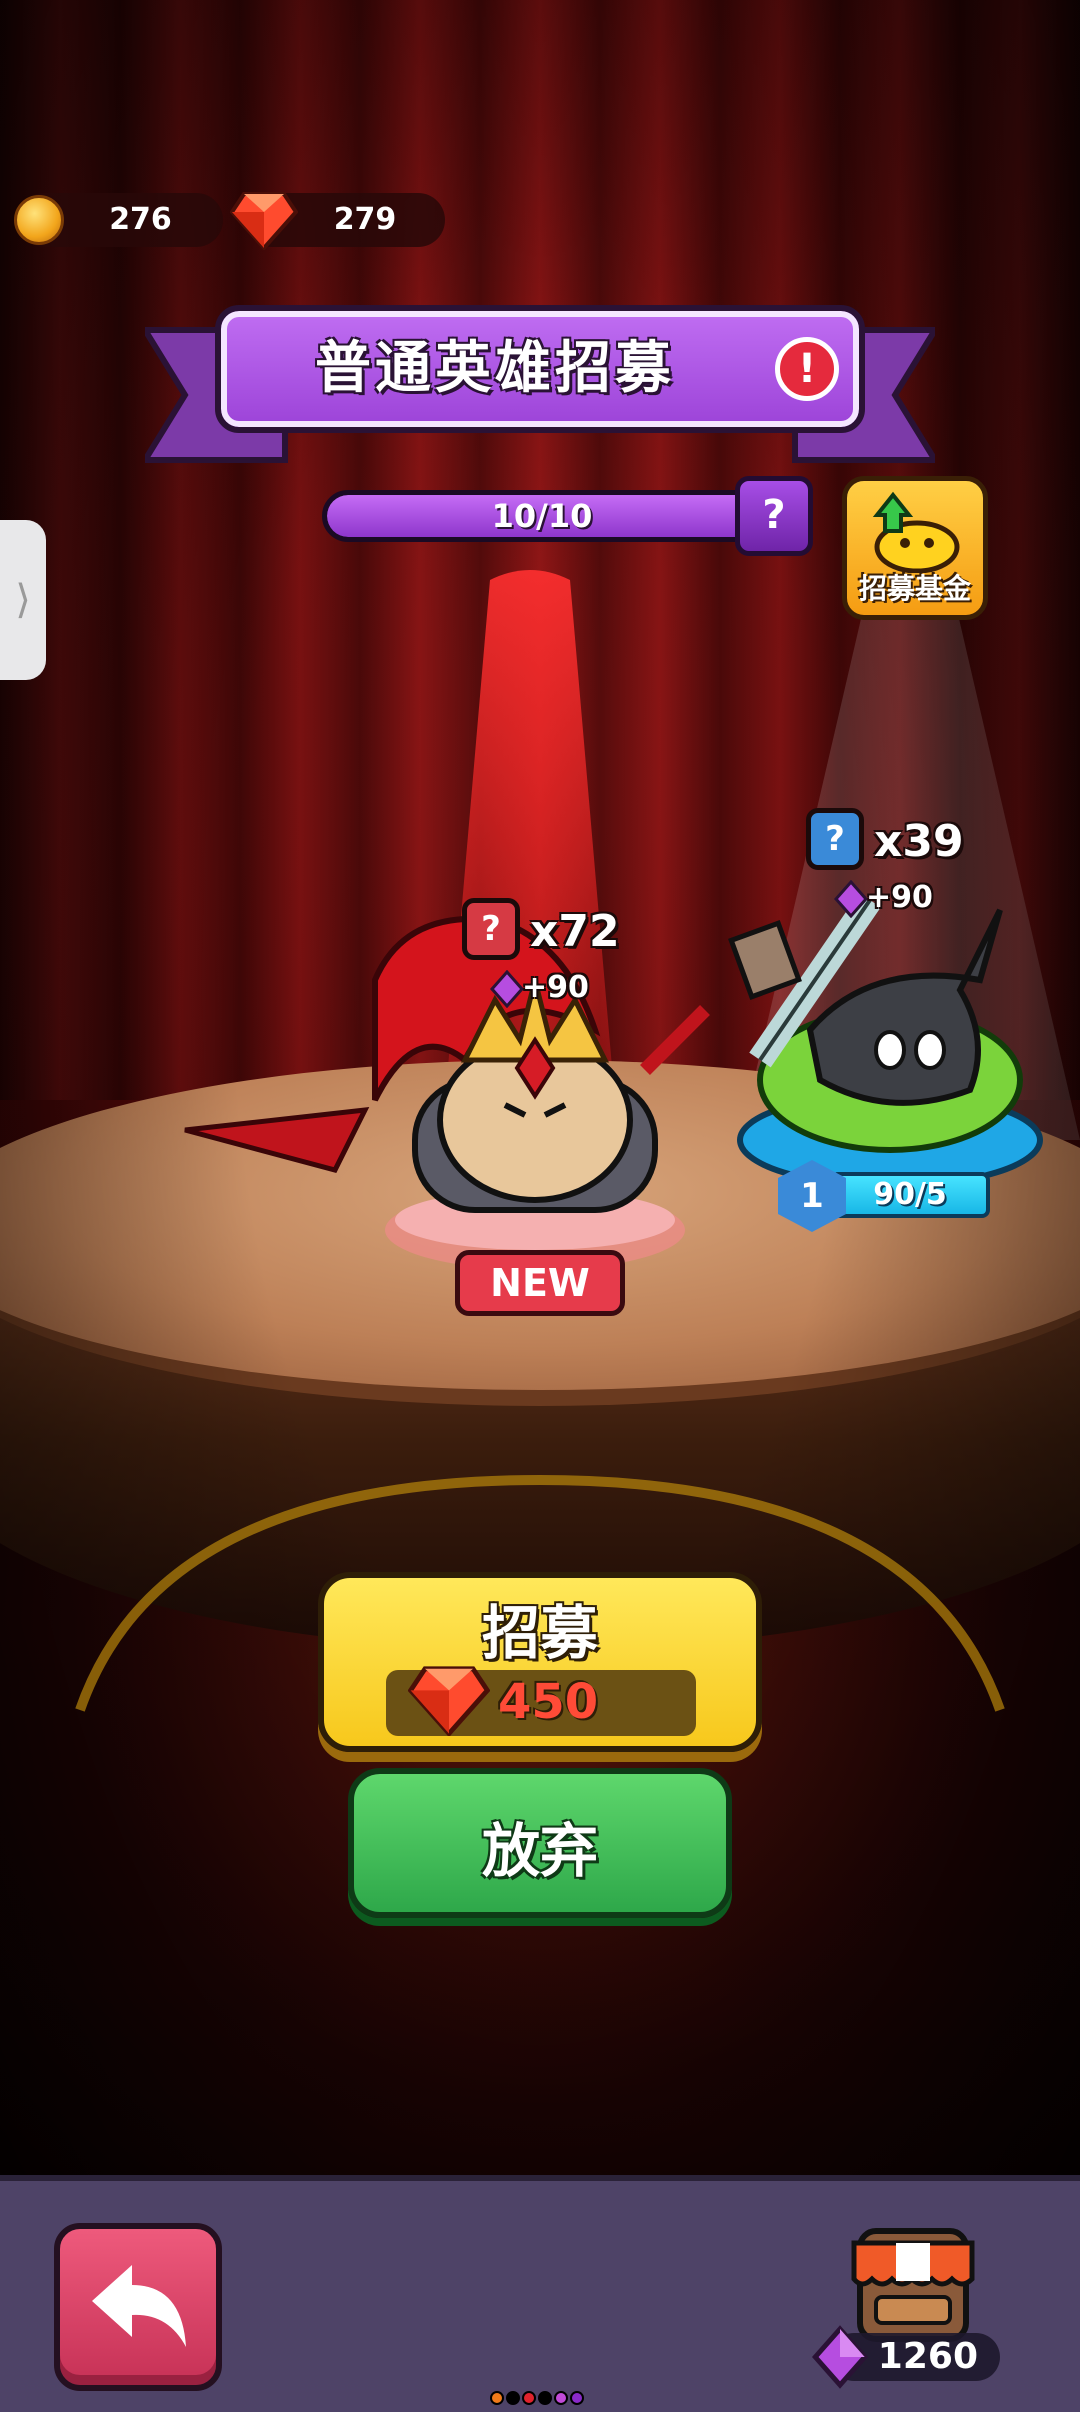  Describe the element at coordinates (540, 2293) in the screenshot. I see `bottom-bar: 1260` at that location.